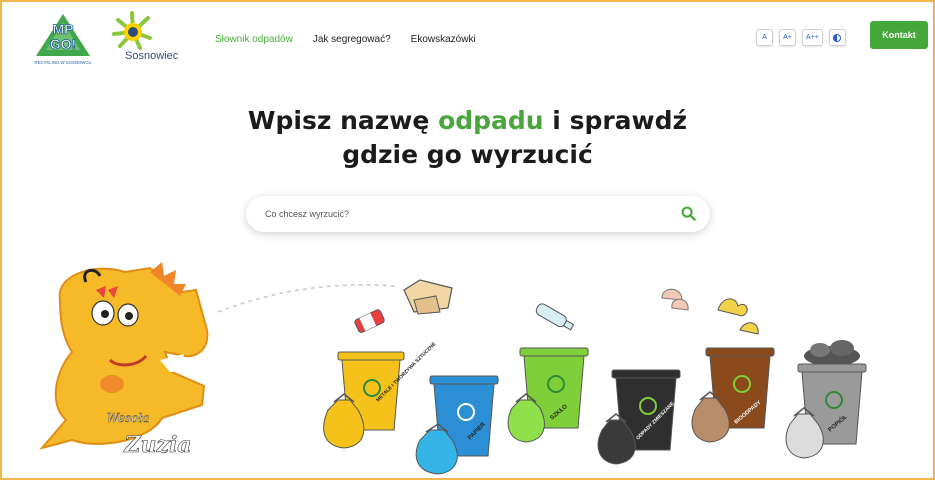  I want to click on mpgo-logo-text: GO!, so click(63, 44).